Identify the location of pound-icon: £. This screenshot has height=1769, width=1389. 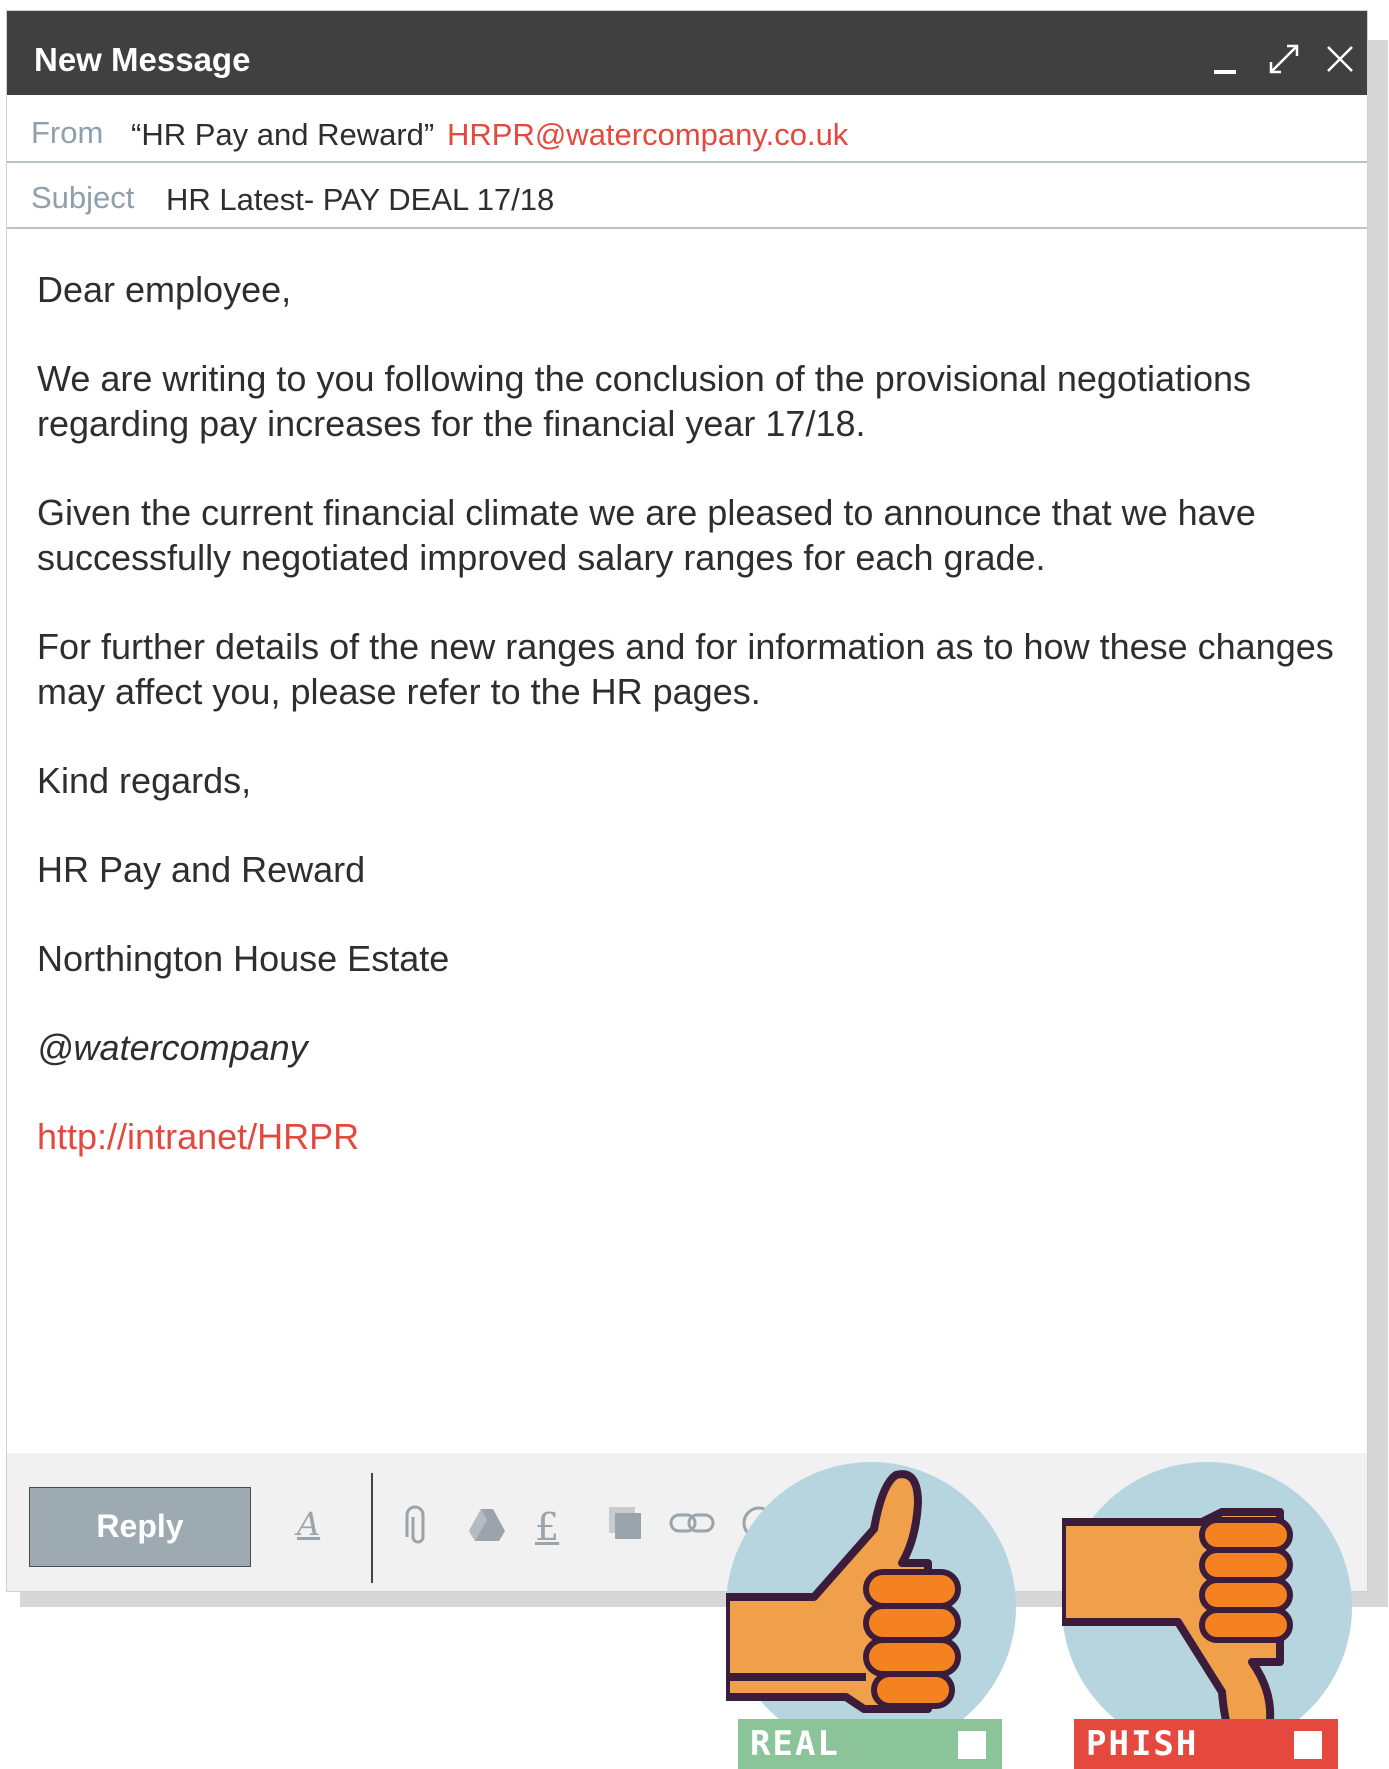
(547, 1527).